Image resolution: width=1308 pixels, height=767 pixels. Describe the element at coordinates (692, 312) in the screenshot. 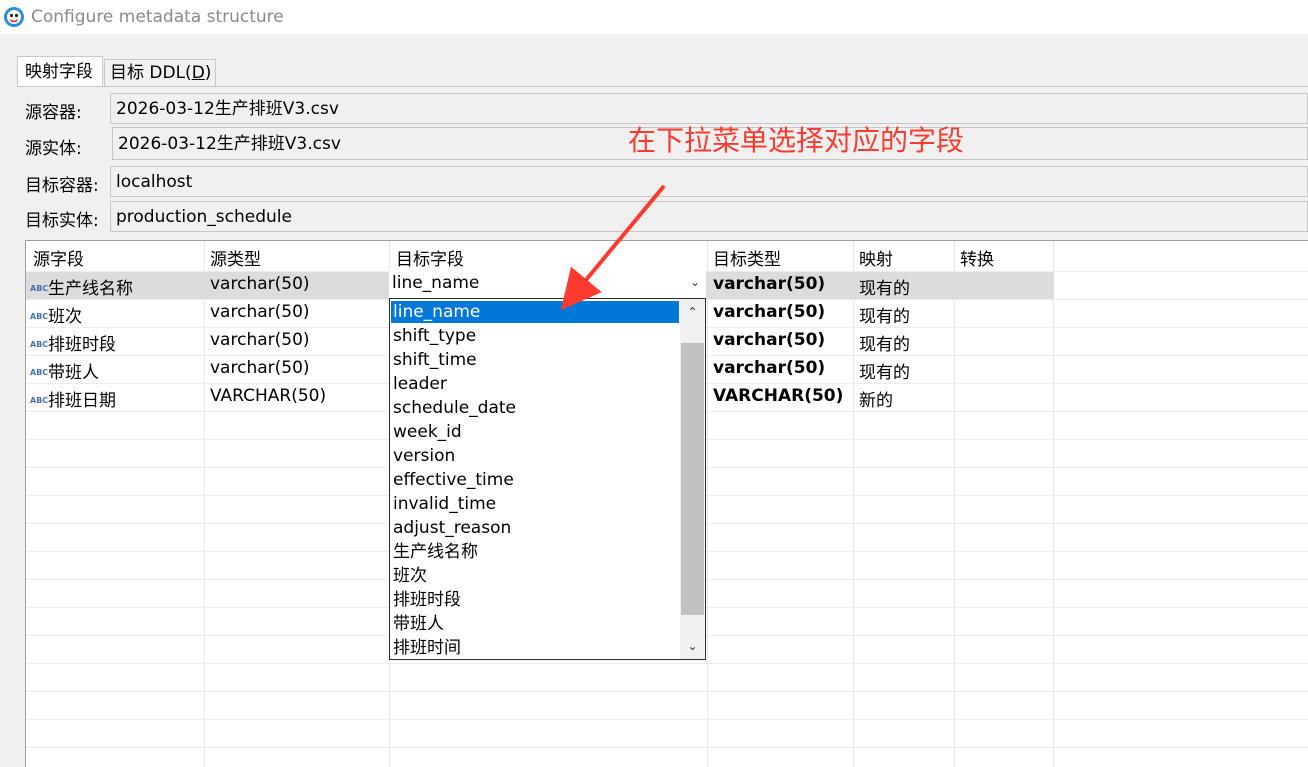

I see `scroll-up-icon: ⌃` at that location.